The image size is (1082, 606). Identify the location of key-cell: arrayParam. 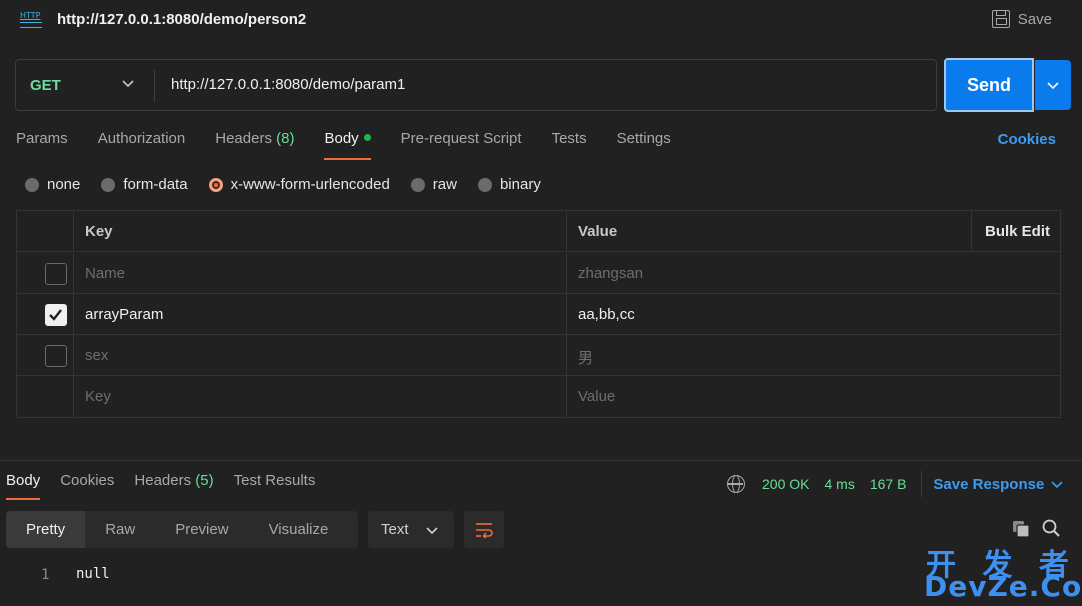
(124, 314).